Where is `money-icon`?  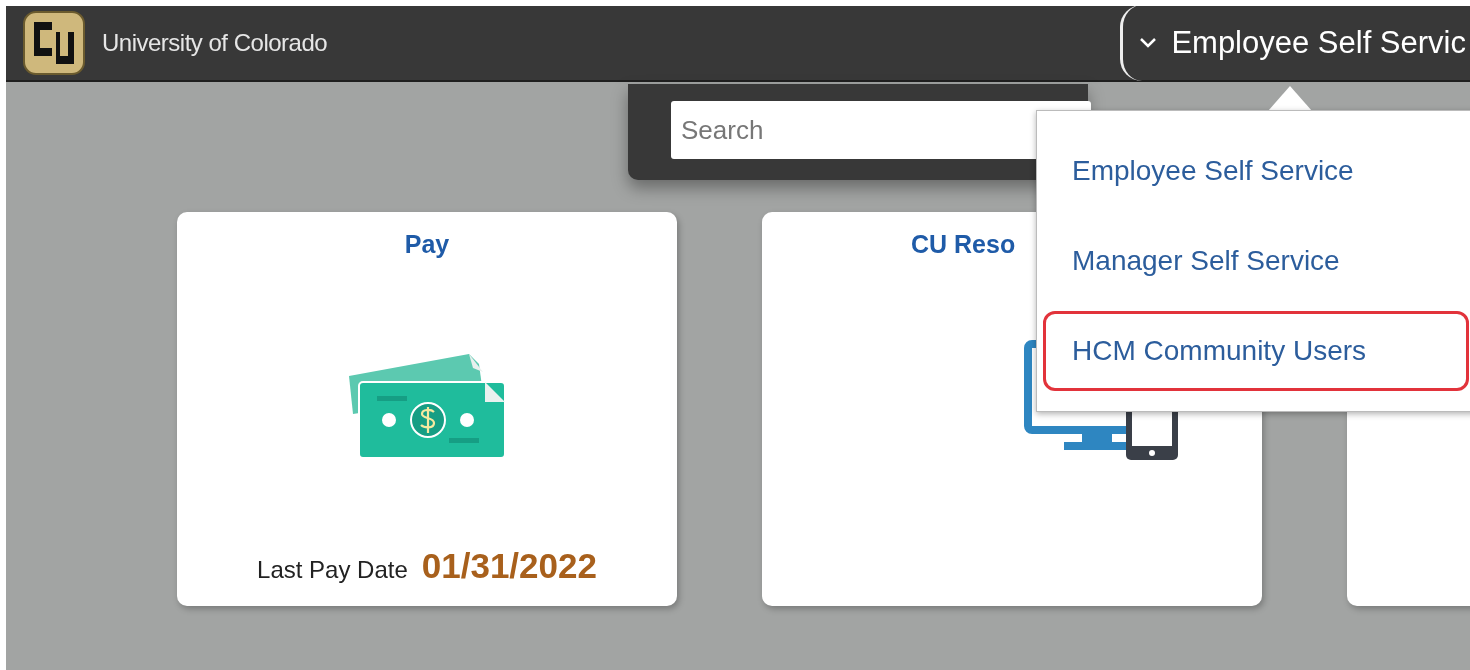 money-icon is located at coordinates (427, 405).